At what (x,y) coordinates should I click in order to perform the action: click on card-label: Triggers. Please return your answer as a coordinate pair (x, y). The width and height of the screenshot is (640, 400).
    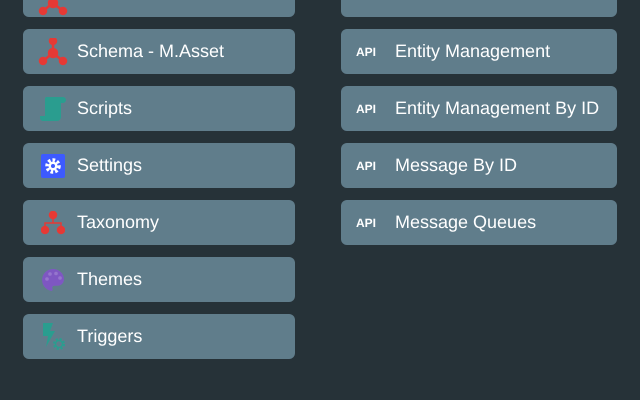
    Looking at the image, I should click on (109, 336).